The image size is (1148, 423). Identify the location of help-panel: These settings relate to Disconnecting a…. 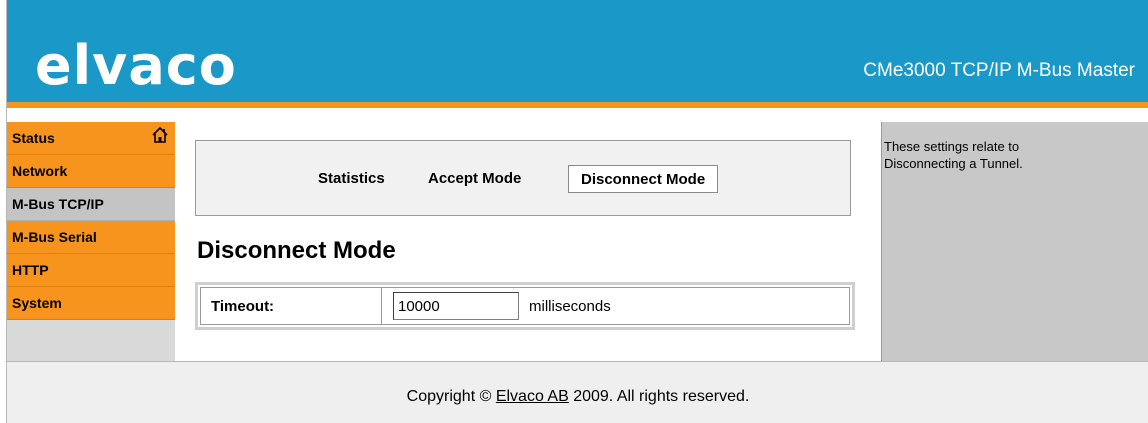
(1014, 241).